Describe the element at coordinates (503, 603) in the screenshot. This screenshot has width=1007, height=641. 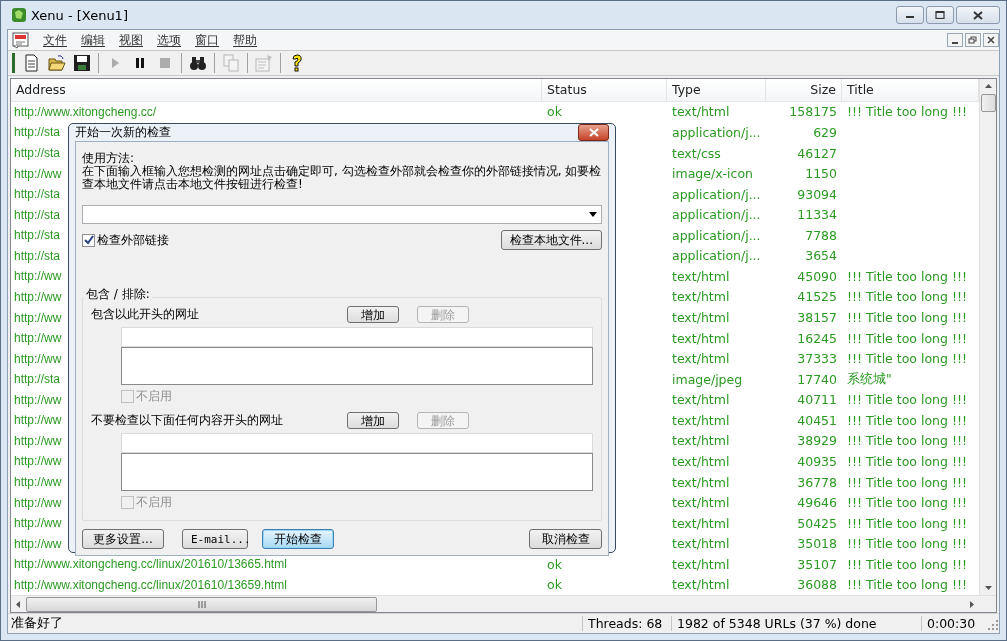
I see `horizontal-scrollbar` at that location.